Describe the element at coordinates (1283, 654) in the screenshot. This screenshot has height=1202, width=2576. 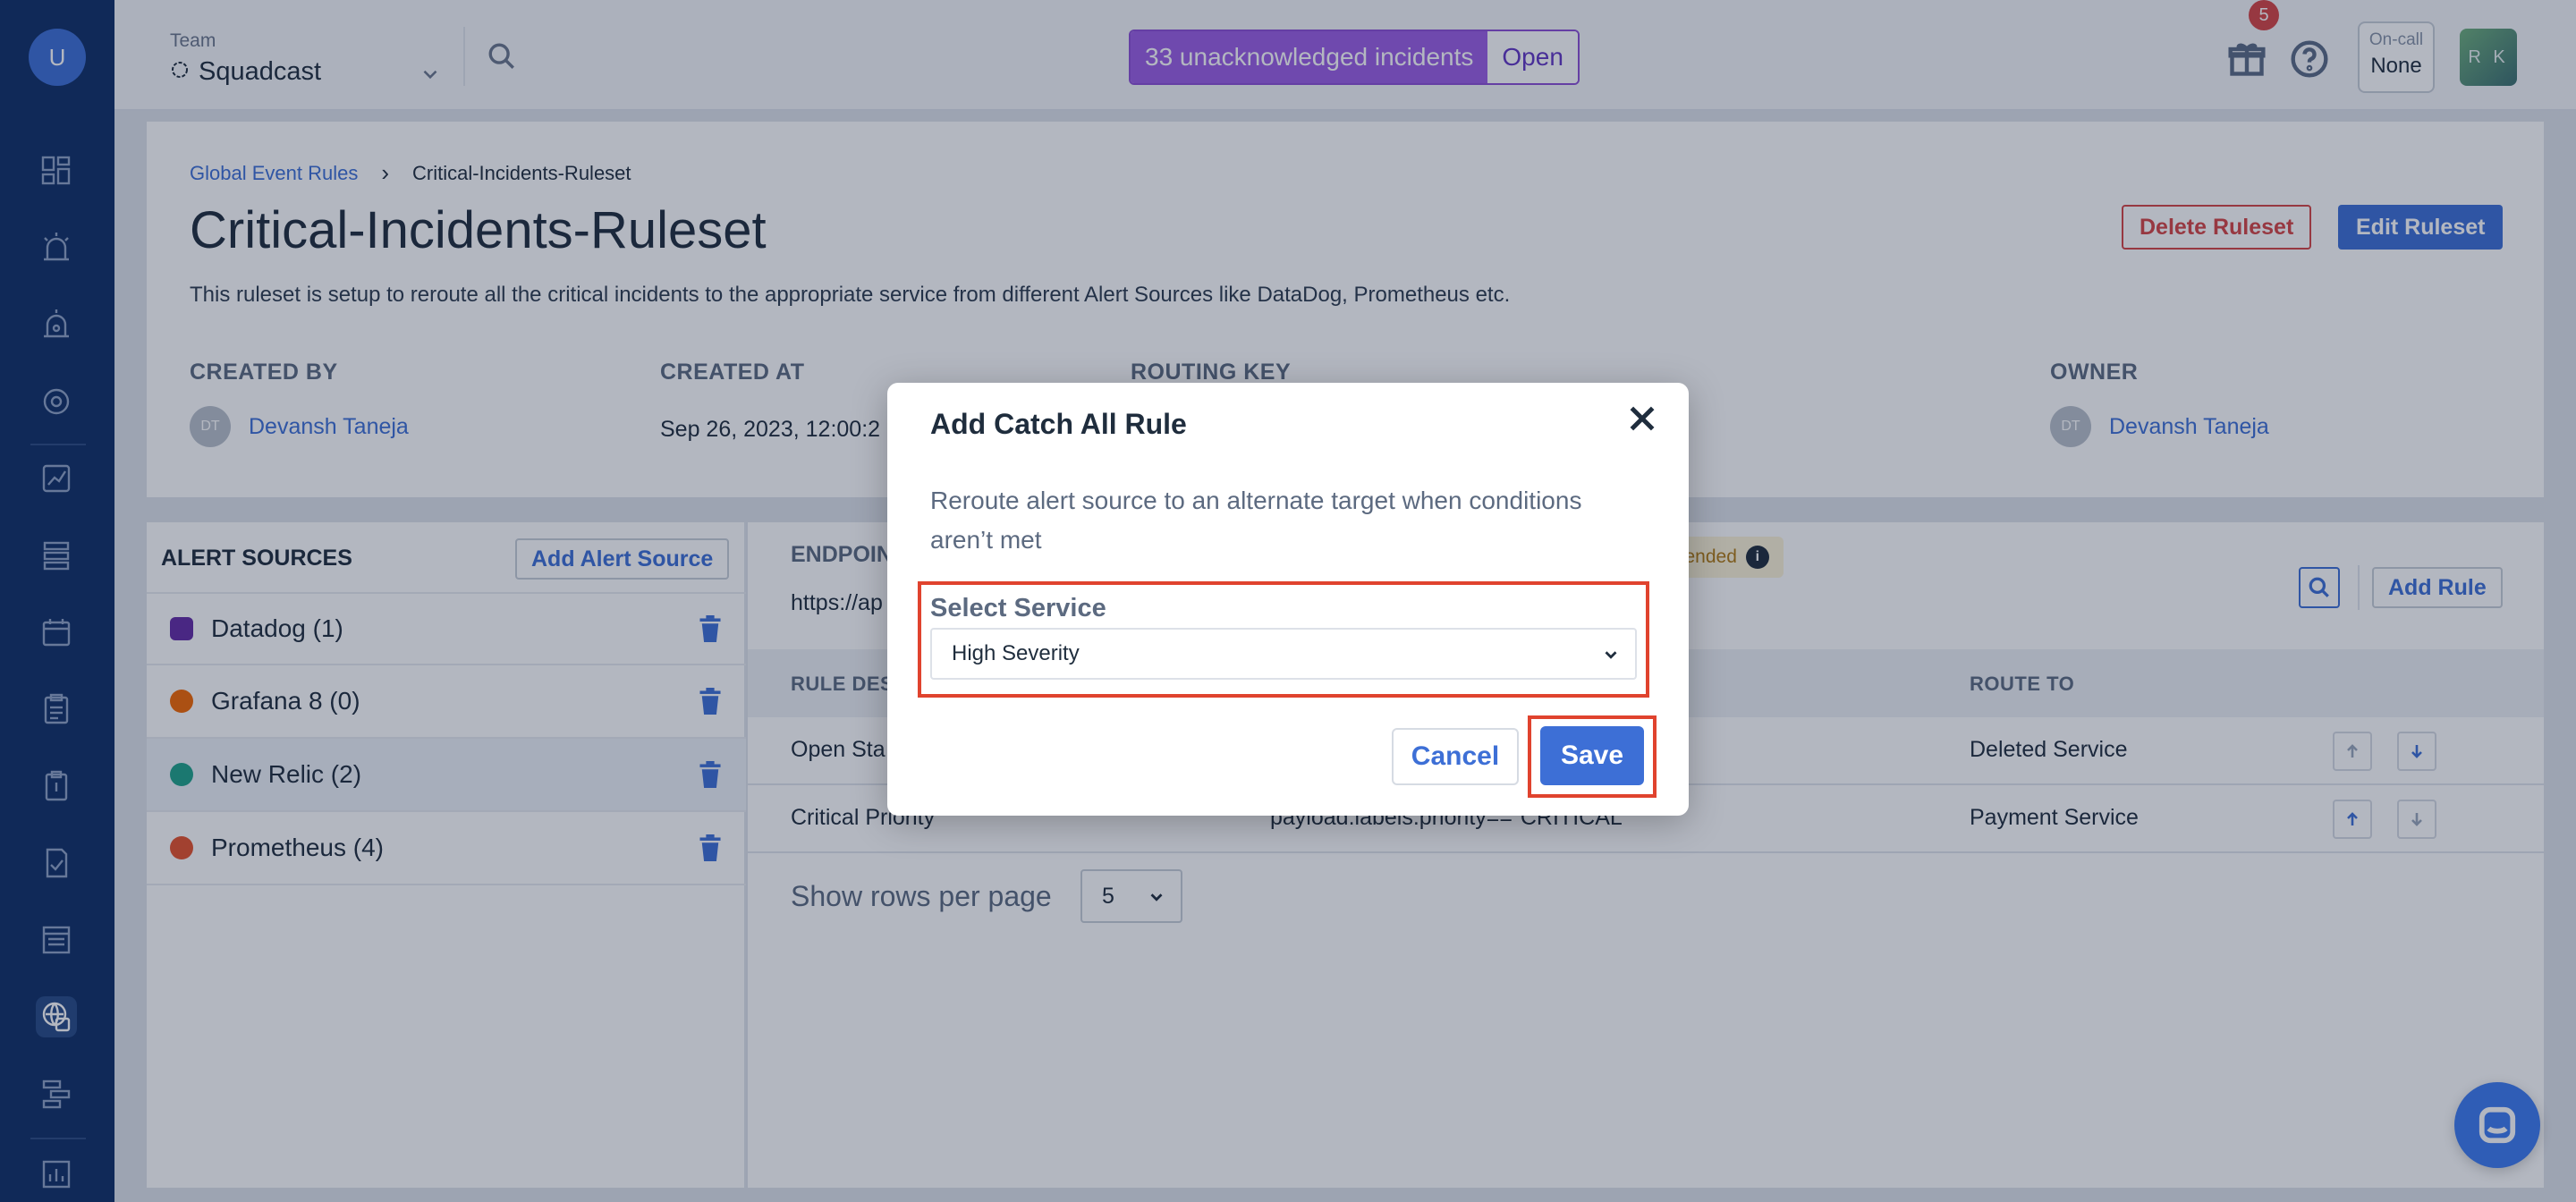
I see `select-service-dropdown: High Severity` at that location.